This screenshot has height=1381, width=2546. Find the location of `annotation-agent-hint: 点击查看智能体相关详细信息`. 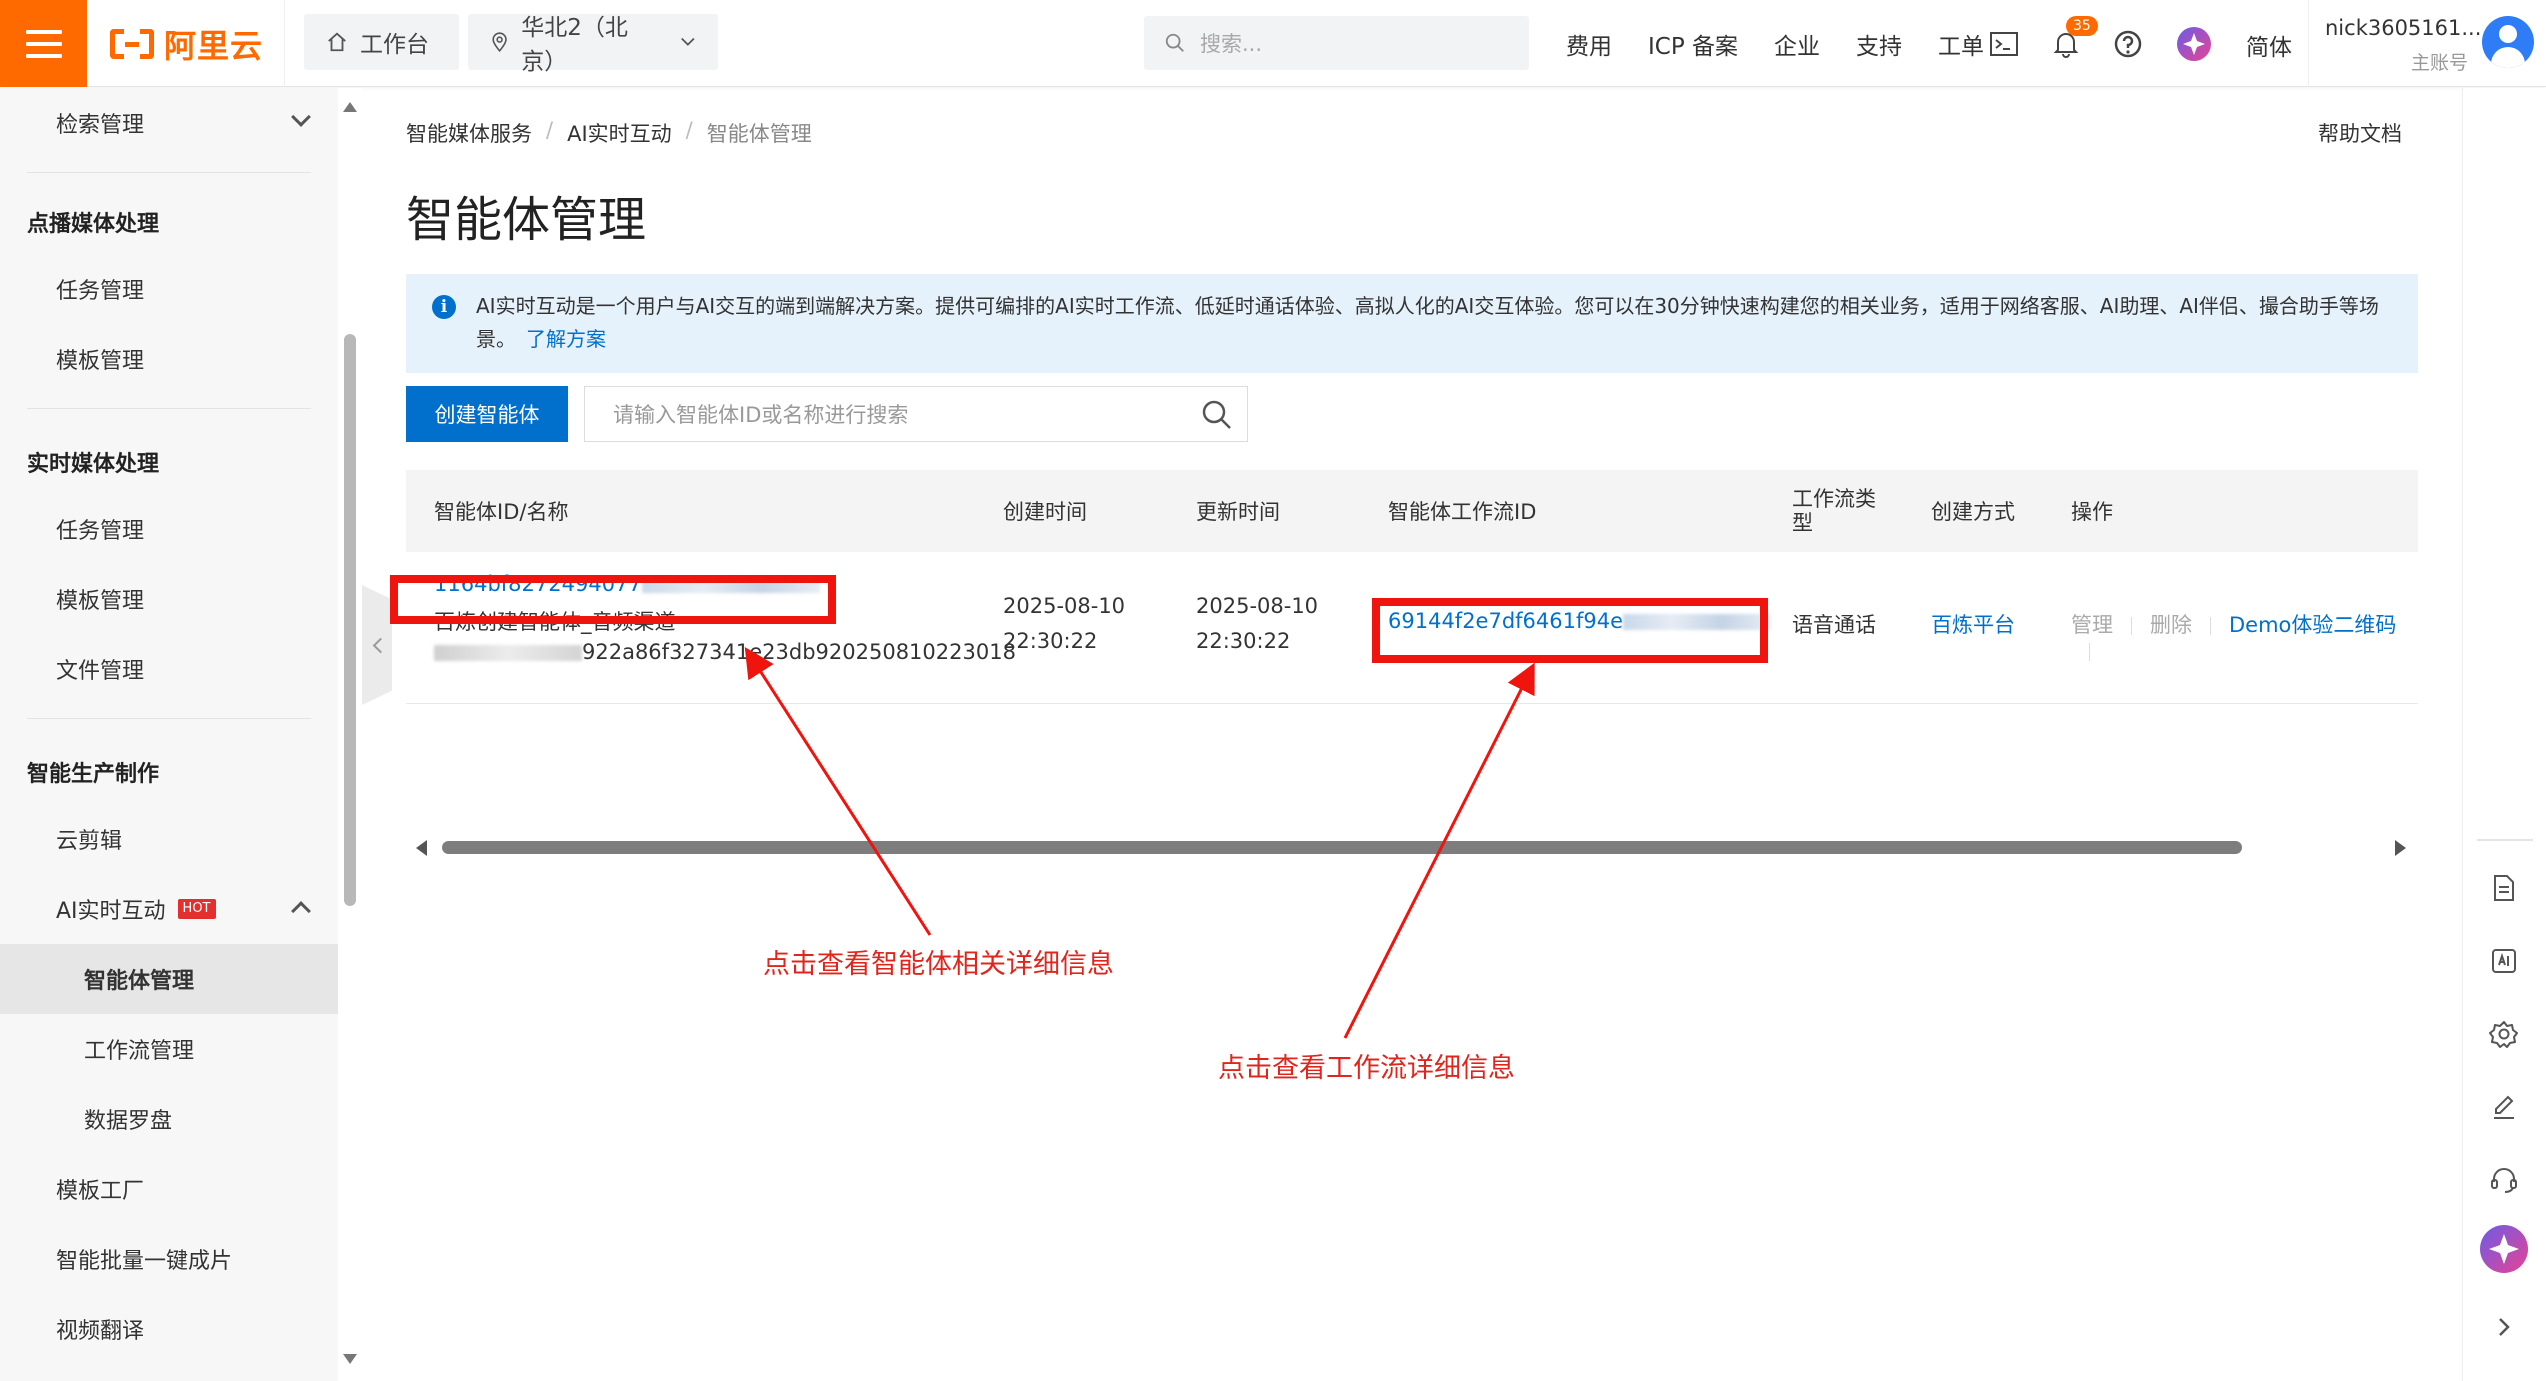

annotation-agent-hint: 点击查看智能体相关详细信息 is located at coordinates (938, 964).